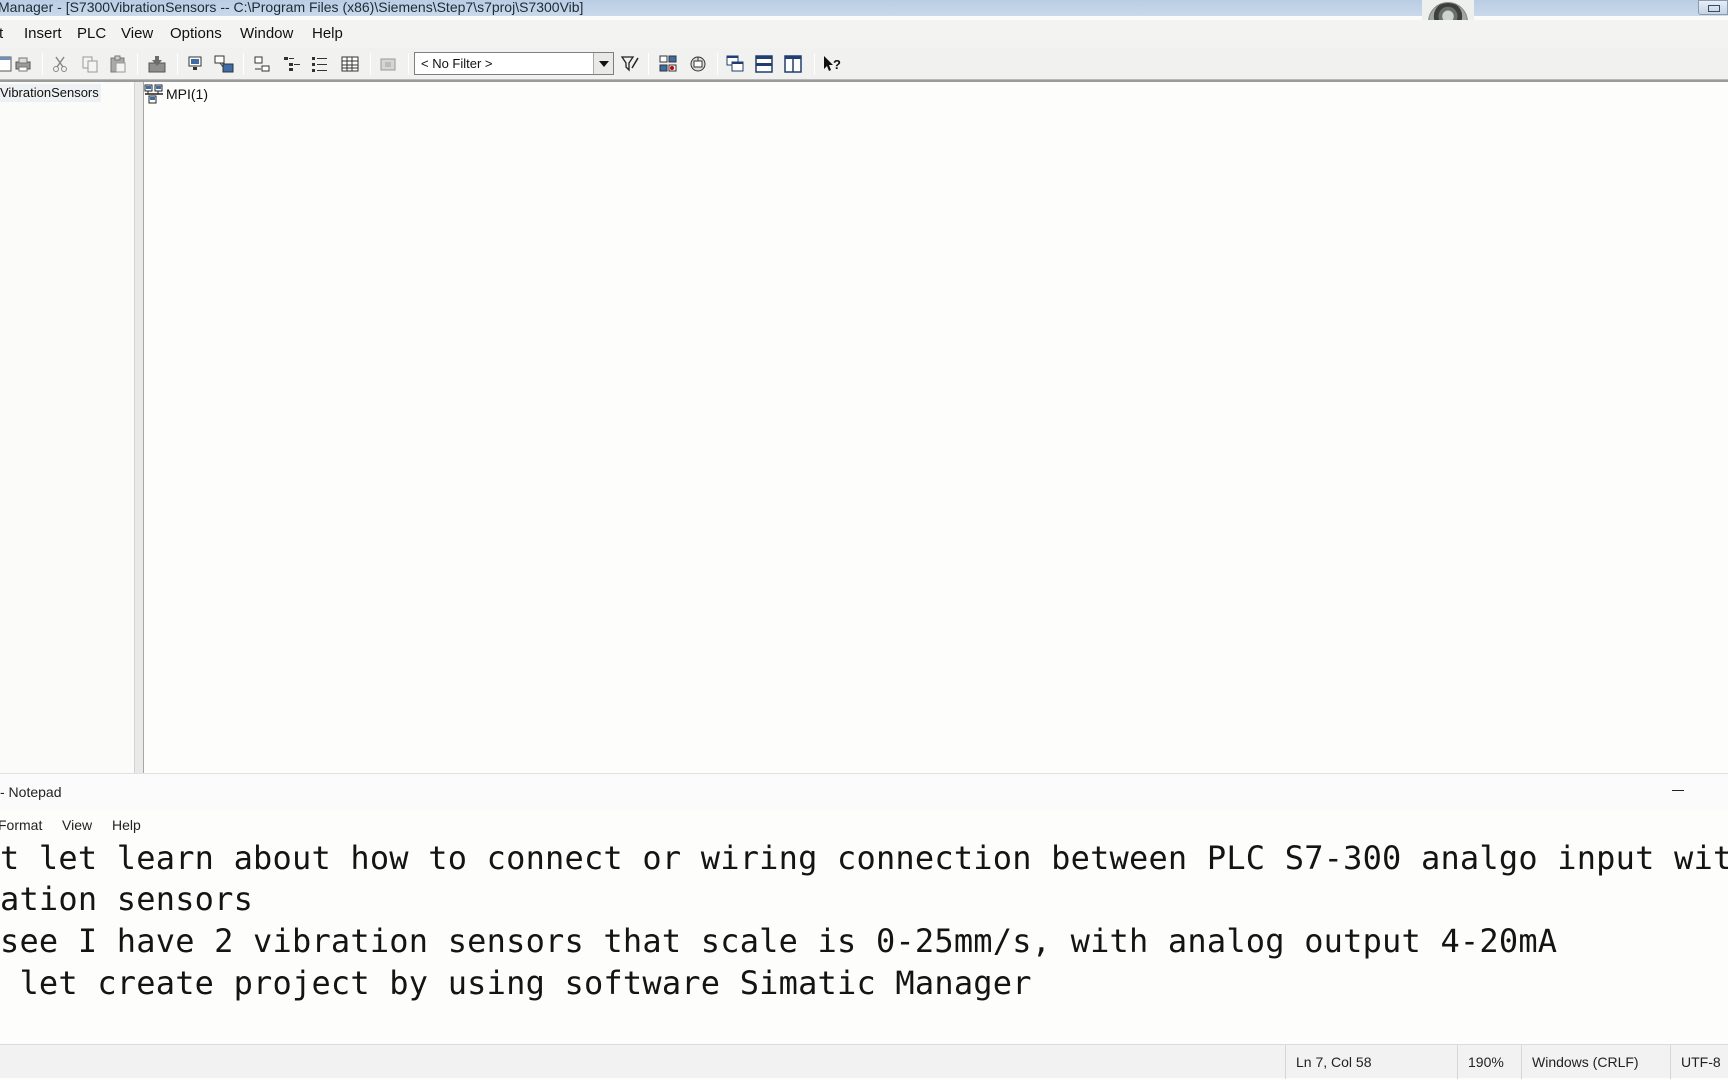  What do you see at coordinates (514, 63) in the screenshot?
I see `object-filter-select: < No Filter >` at bounding box center [514, 63].